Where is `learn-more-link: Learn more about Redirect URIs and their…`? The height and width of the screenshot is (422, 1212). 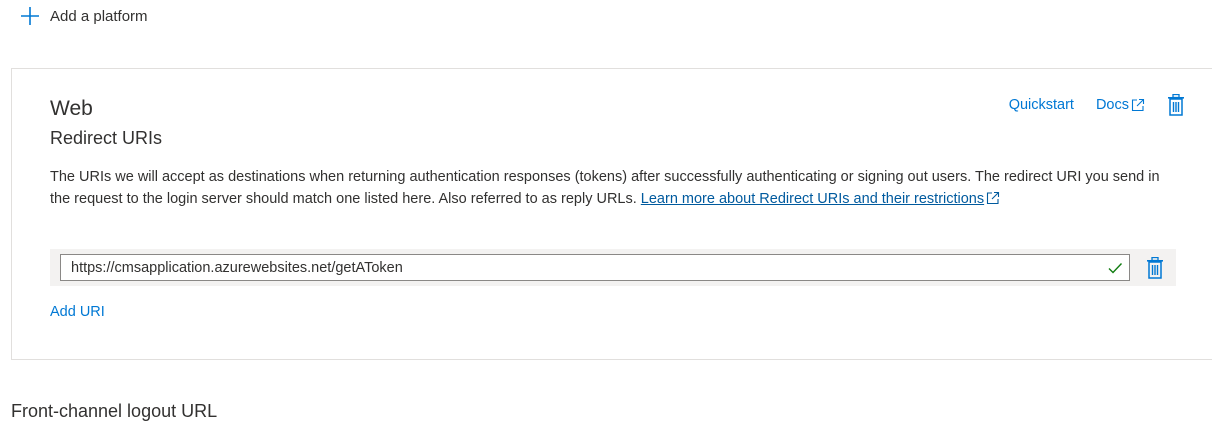 learn-more-link: Learn more about Redirect URIs and their… is located at coordinates (820, 199).